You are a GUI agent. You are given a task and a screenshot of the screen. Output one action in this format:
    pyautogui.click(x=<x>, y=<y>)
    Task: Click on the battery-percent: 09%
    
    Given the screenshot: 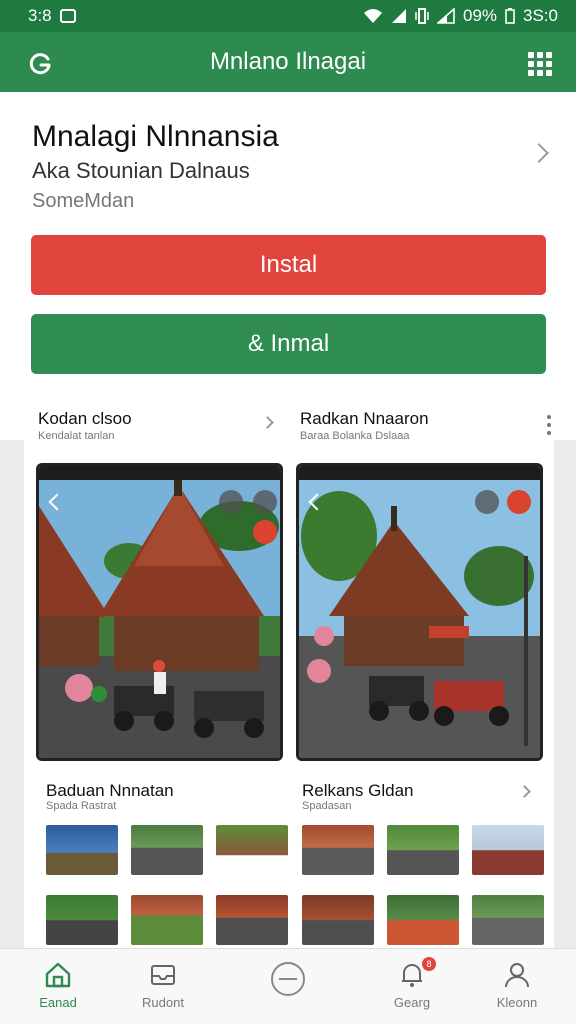 What is the action you would take?
    pyautogui.click(x=480, y=15)
    